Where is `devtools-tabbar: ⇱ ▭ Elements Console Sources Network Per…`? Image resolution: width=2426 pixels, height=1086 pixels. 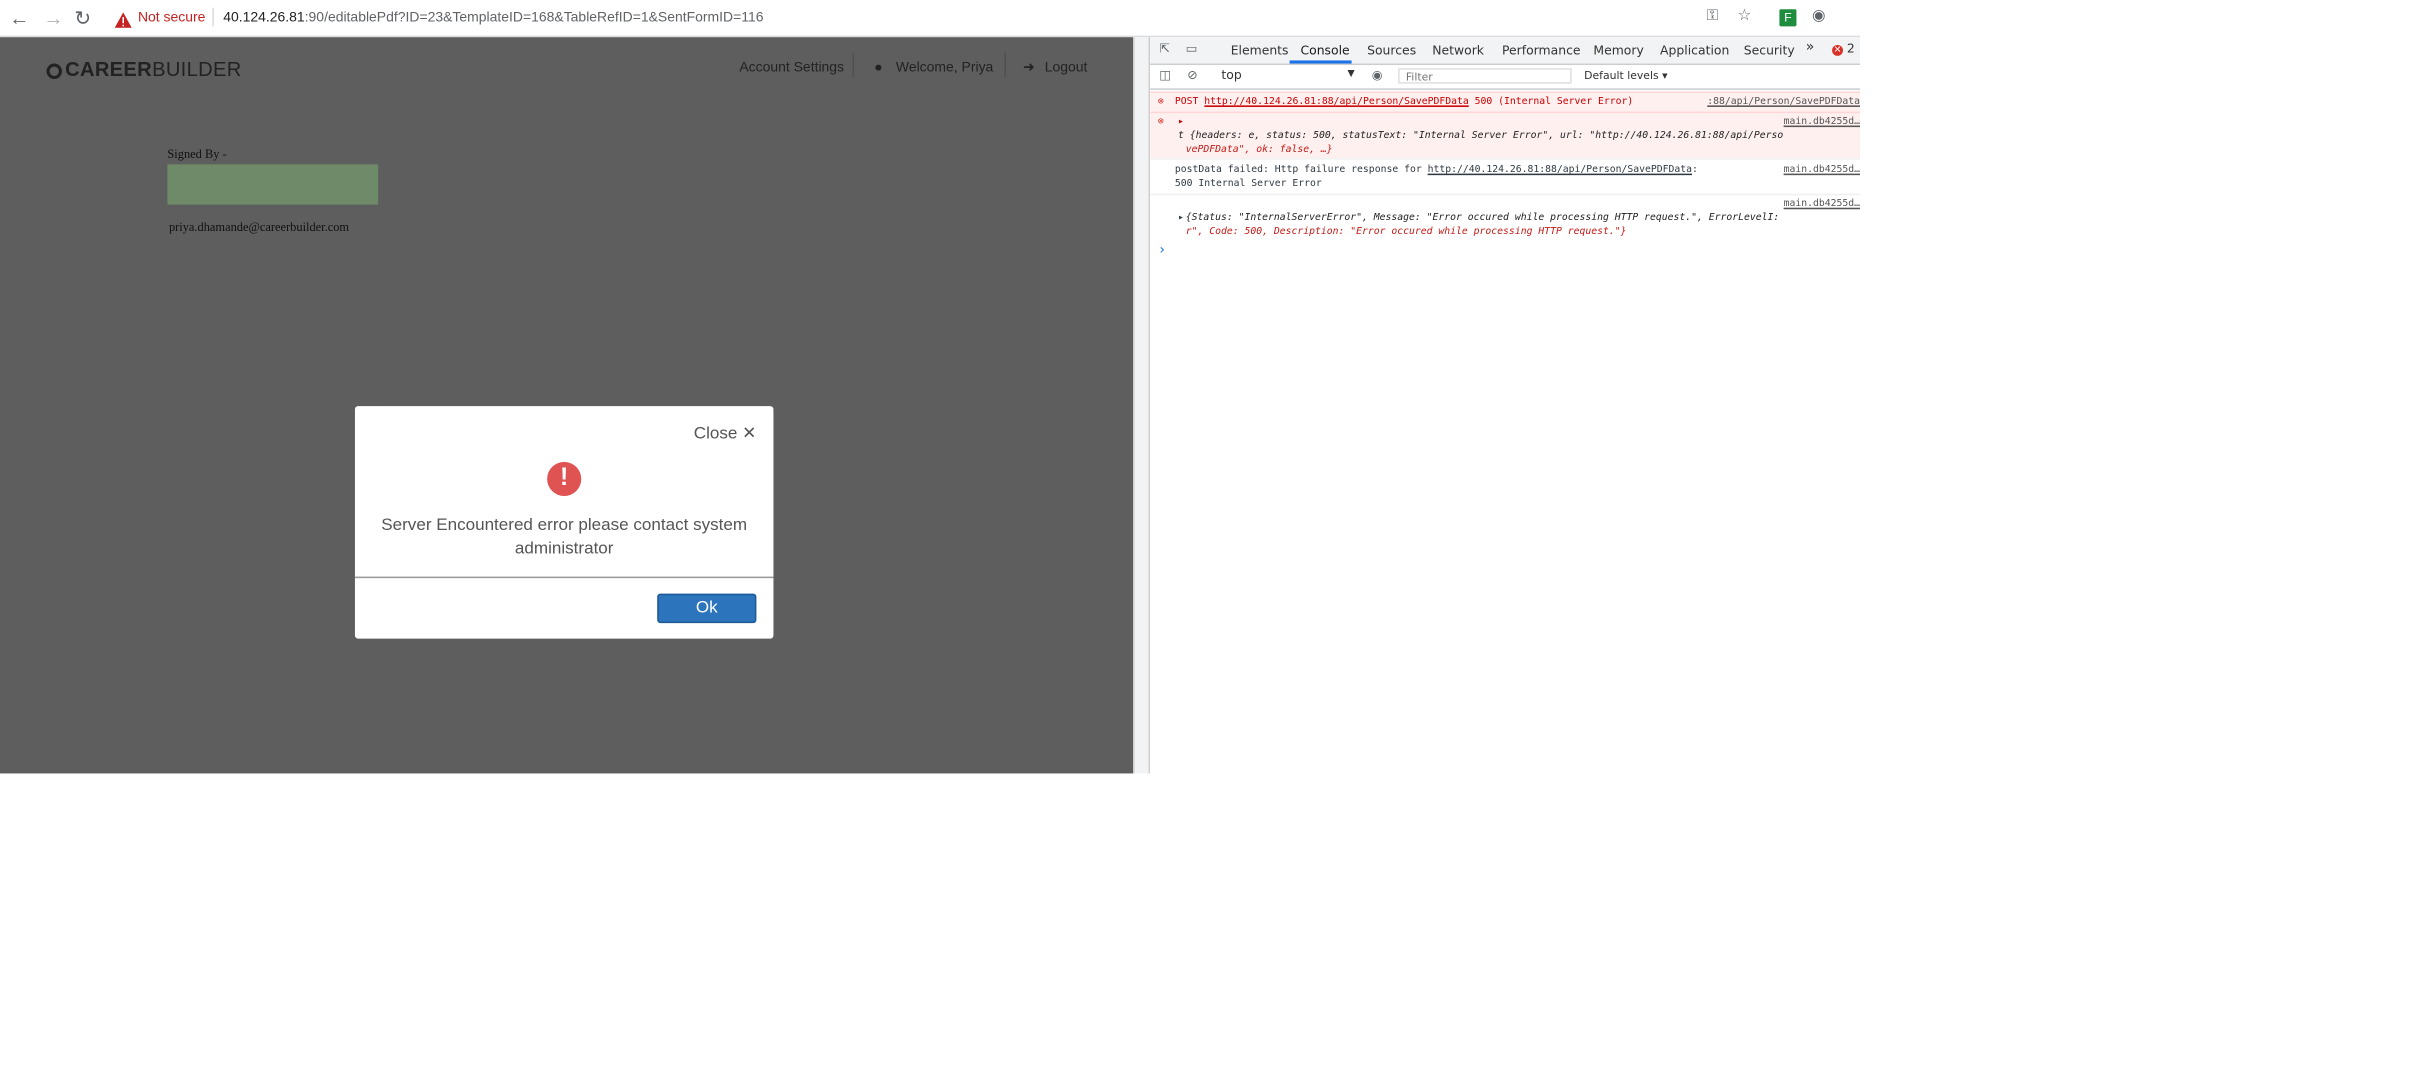
devtools-tabbar: ⇱ ▭ Elements Console Sources Network Per… is located at coordinates (1505, 51).